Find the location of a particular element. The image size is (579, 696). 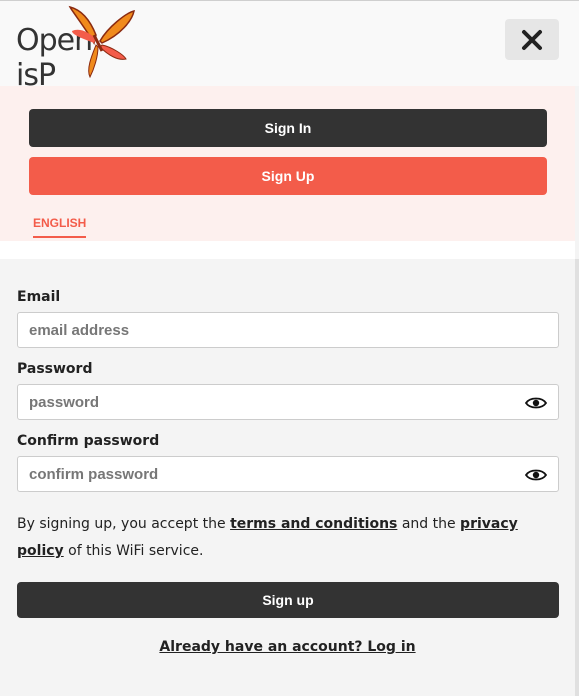

openwisp-logo: OpenisP is located at coordinates (86, 49).